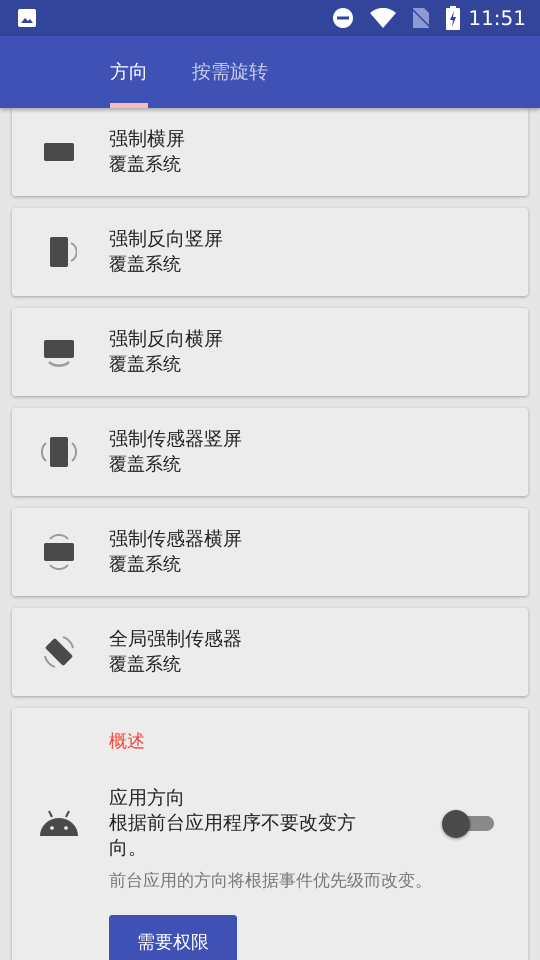  What do you see at coordinates (147, 798) in the screenshot?
I see `setting-title: 应用方向` at bounding box center [147, 798].